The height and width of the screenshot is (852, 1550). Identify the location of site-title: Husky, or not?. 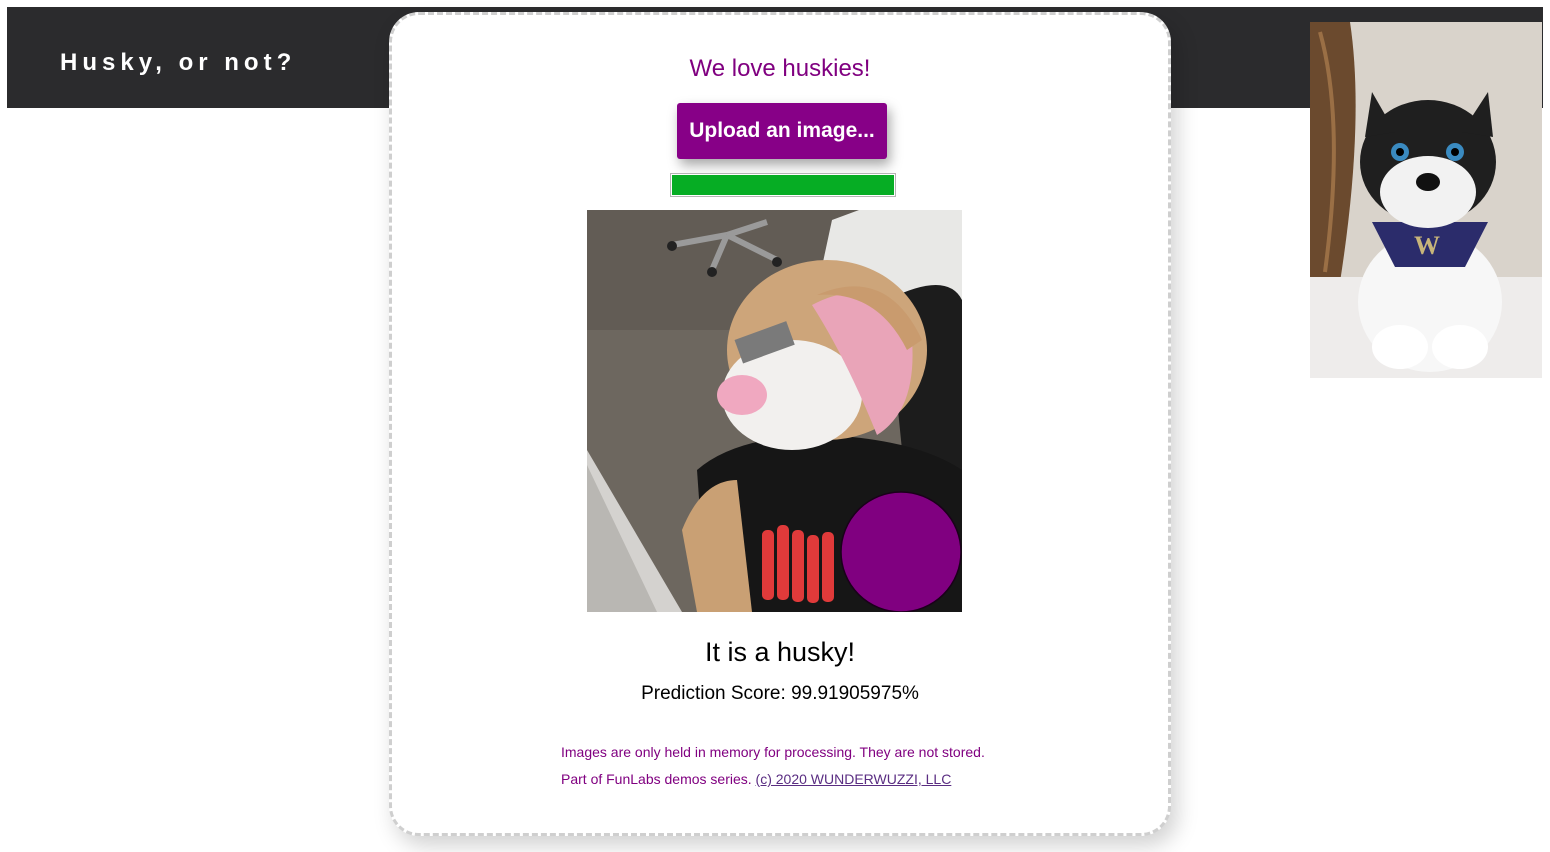
(178, 62).